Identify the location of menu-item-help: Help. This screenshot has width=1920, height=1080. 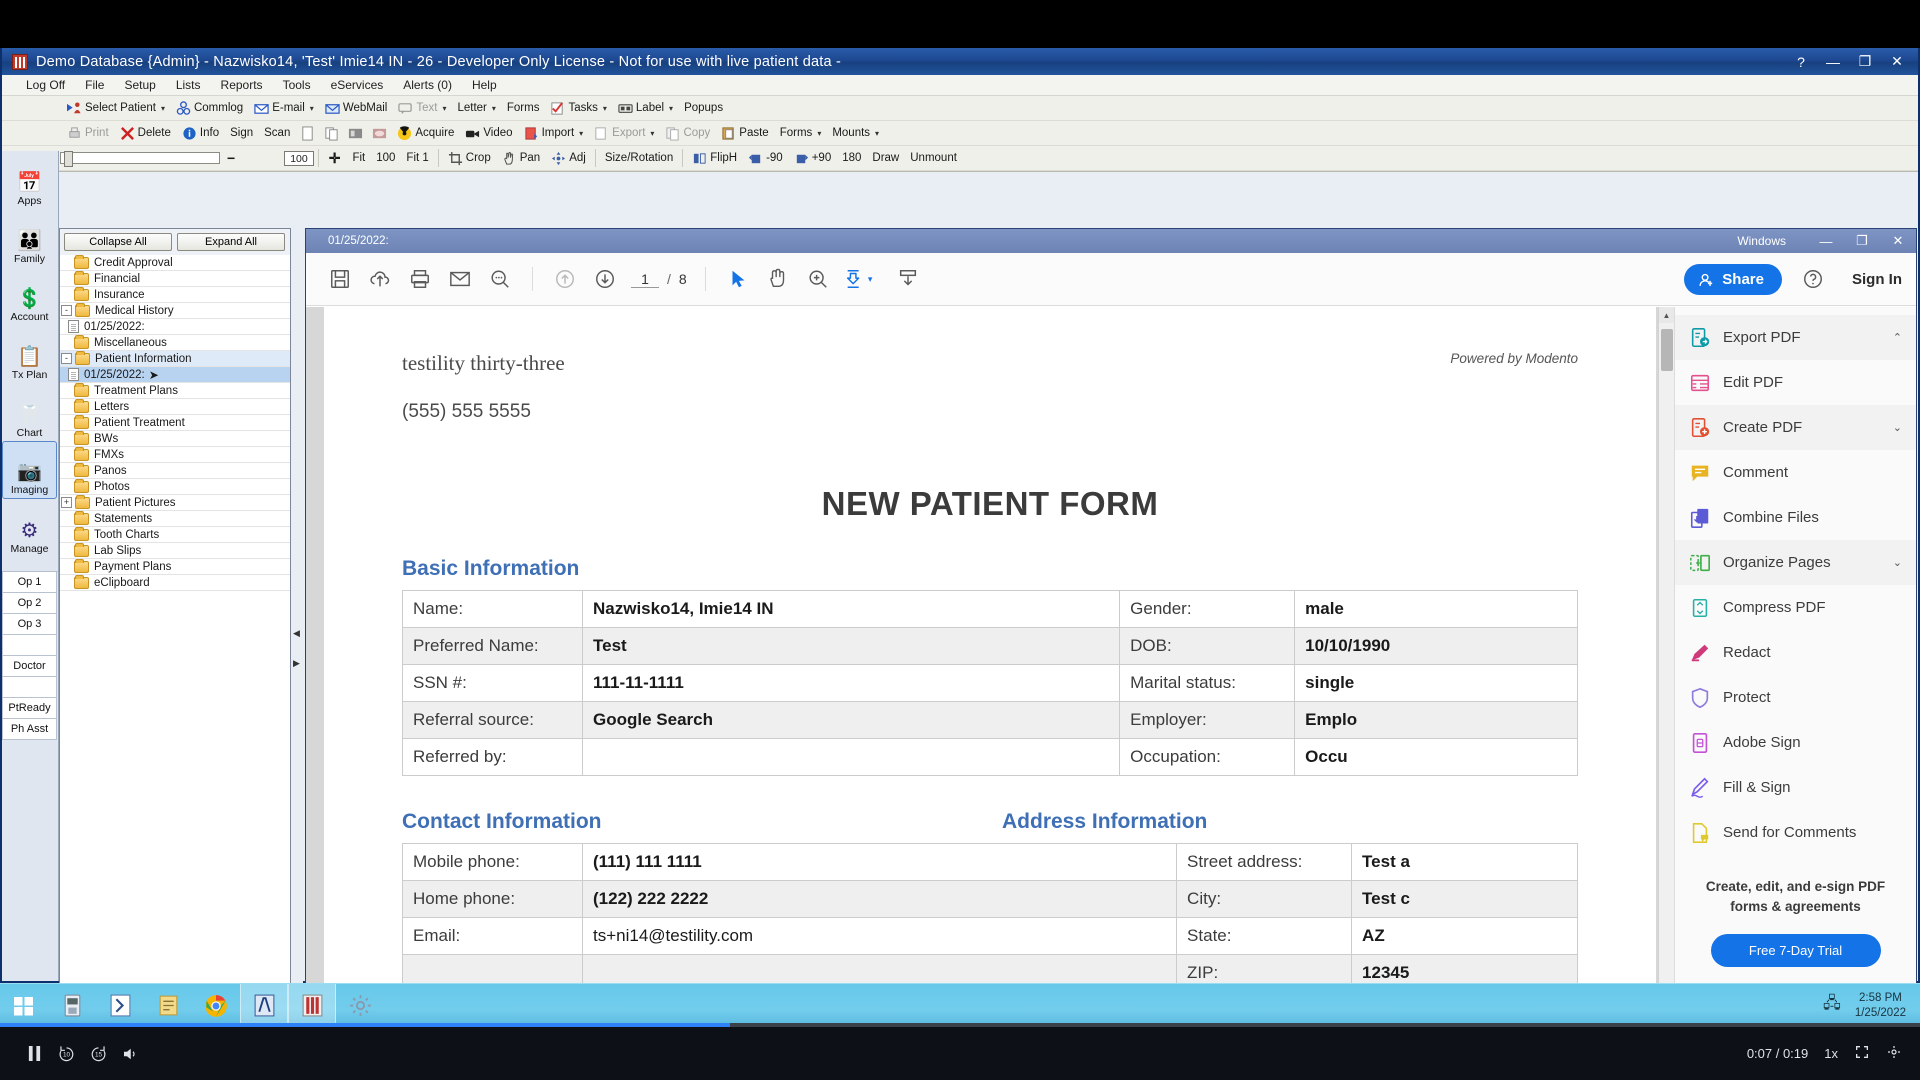
(484, 85).